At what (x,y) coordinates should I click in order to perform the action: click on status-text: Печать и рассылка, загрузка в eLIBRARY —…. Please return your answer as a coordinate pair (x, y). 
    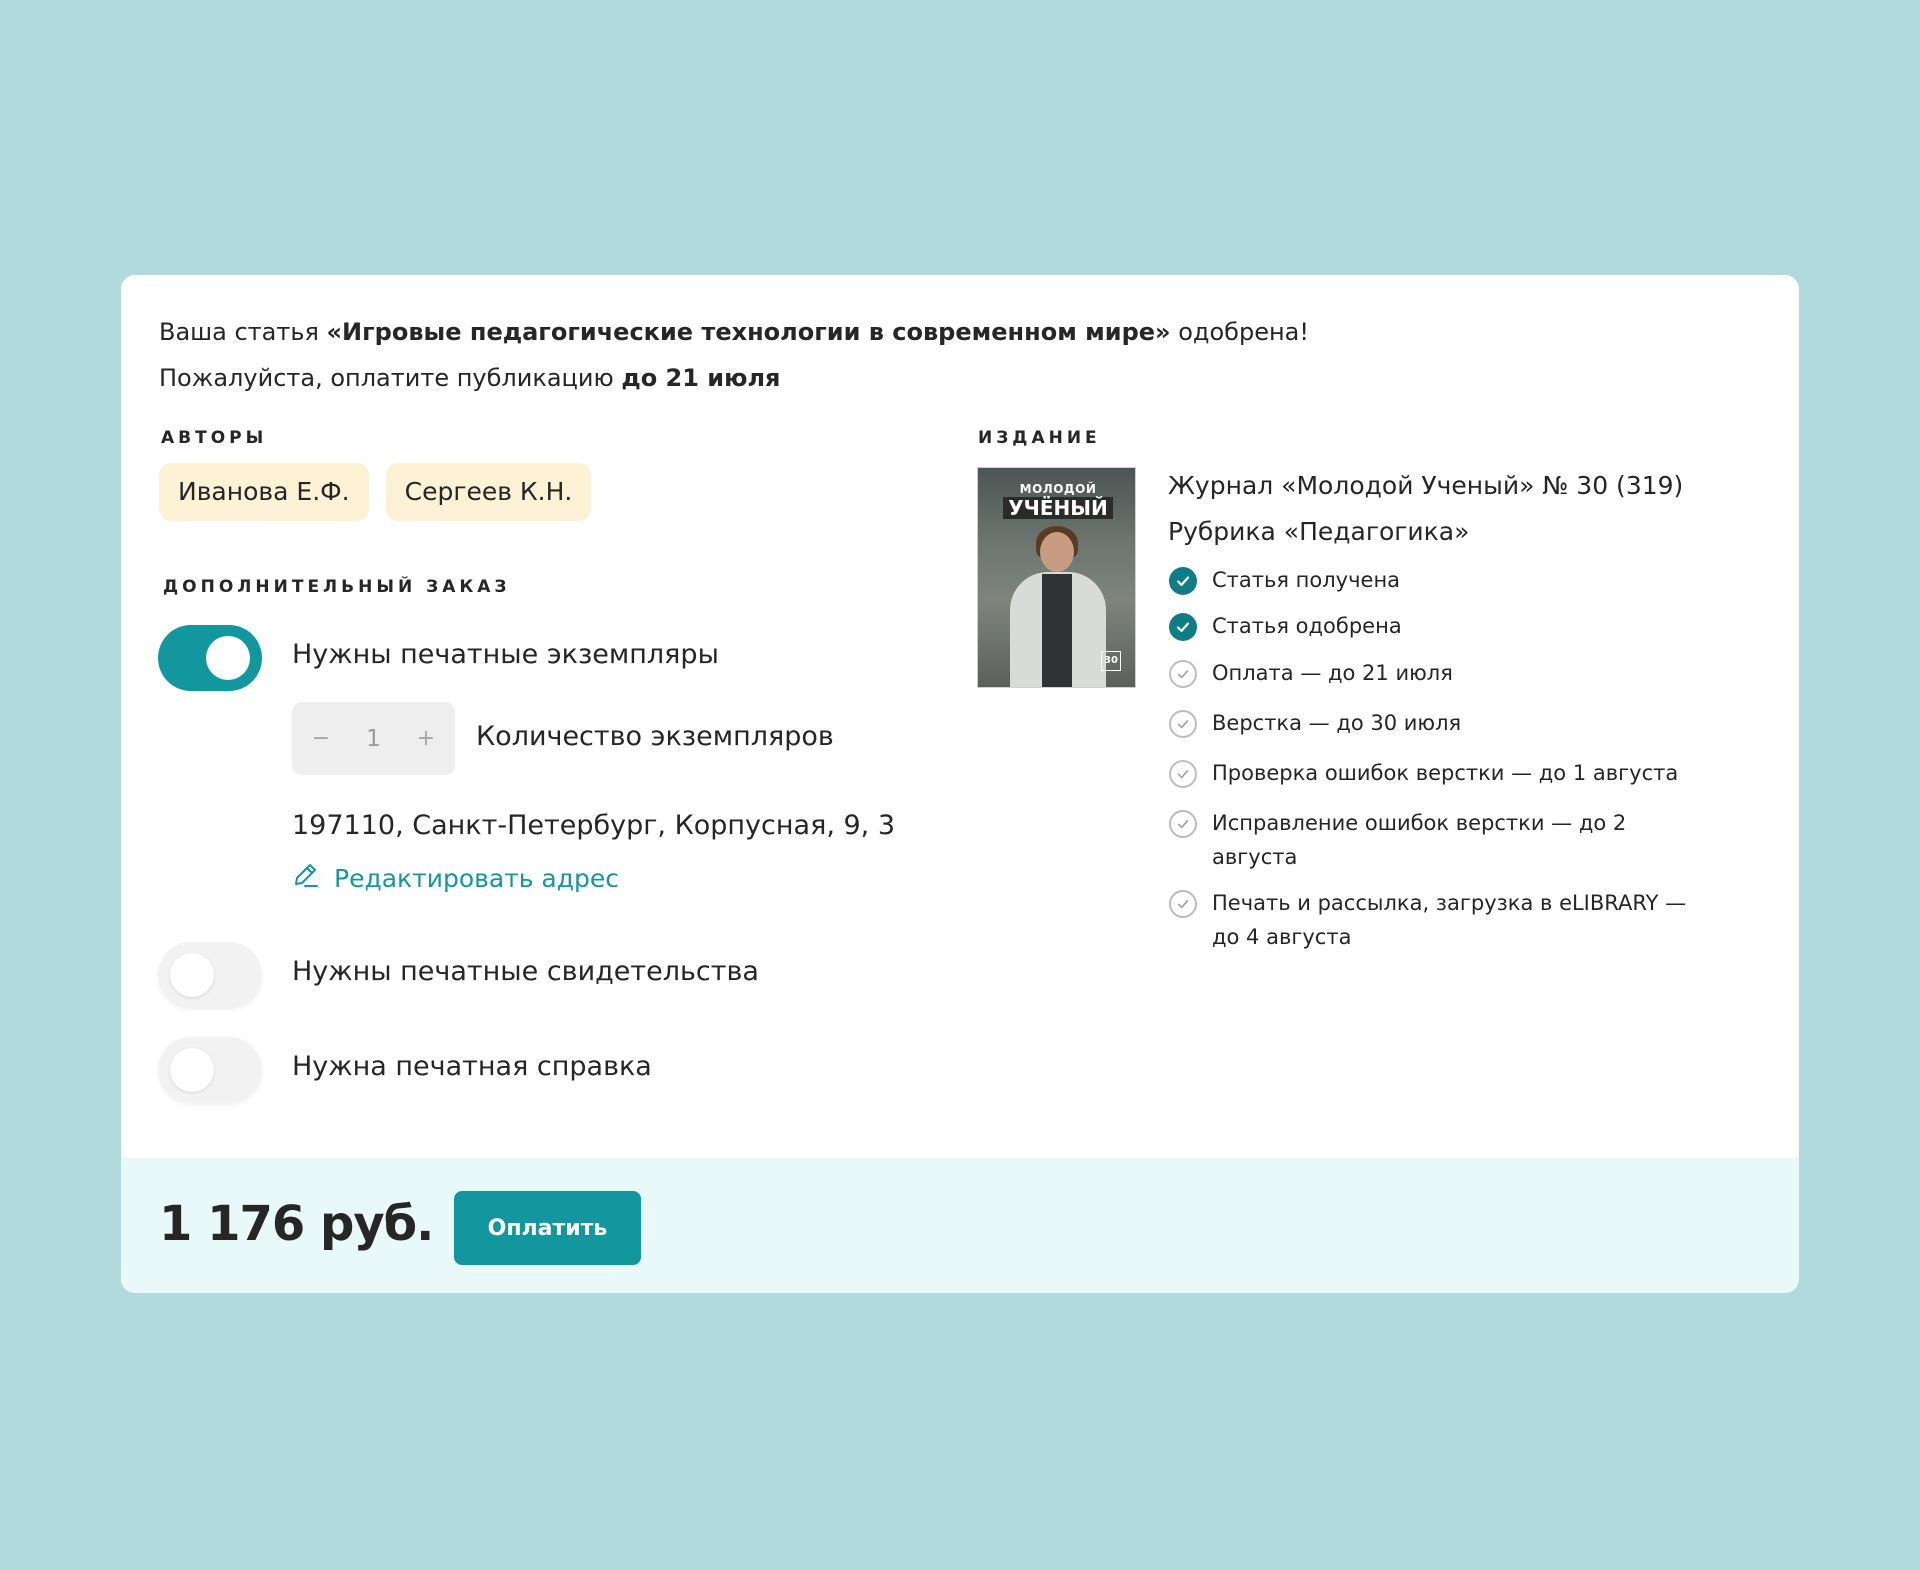
    Looking at the image, I should click on (1449, 920).